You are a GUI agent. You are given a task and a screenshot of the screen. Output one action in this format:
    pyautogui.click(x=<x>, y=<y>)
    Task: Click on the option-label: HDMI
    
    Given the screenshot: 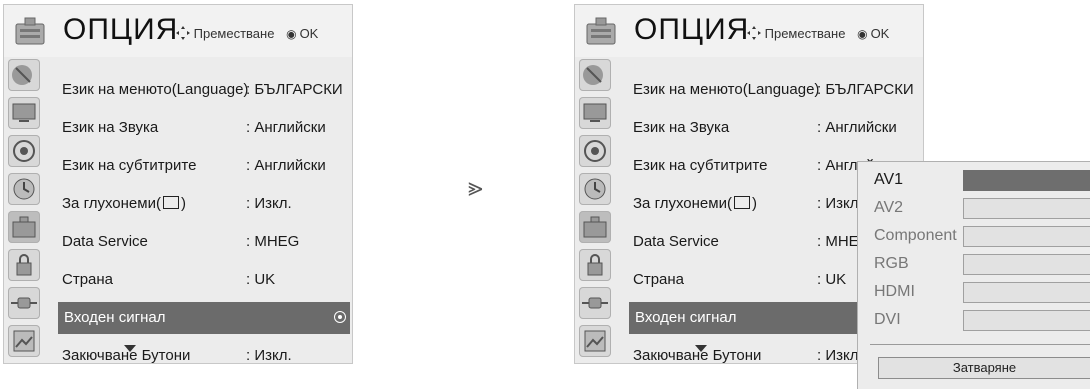 What is the action you would take?
    pyautogui.click(x=894, y=291)
    